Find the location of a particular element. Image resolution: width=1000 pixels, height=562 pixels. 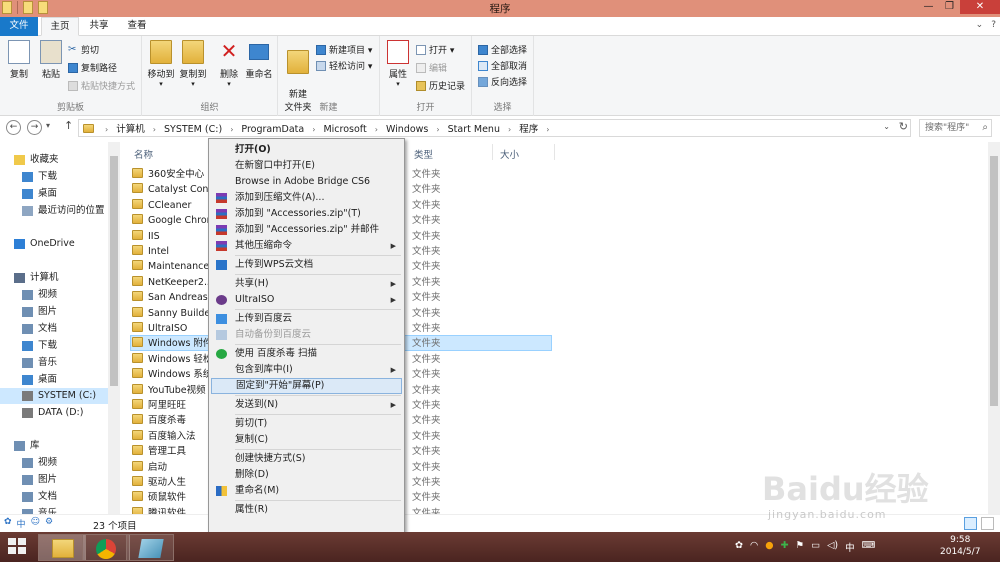

recent-locations-button: ▾ is located at coordinates (48, 125).